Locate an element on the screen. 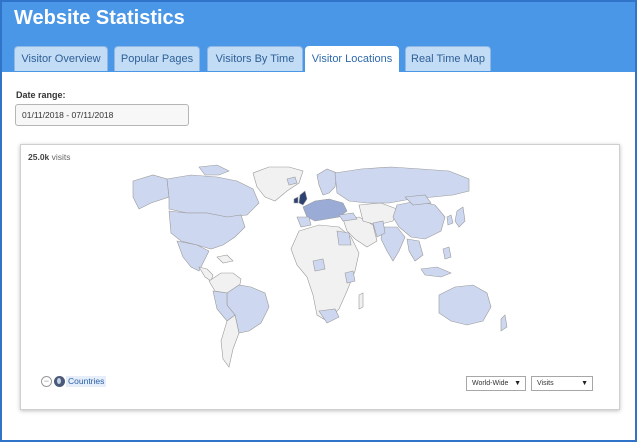 The image size is (637, 442). map-region-egypt is located at coordinates (344, 238).